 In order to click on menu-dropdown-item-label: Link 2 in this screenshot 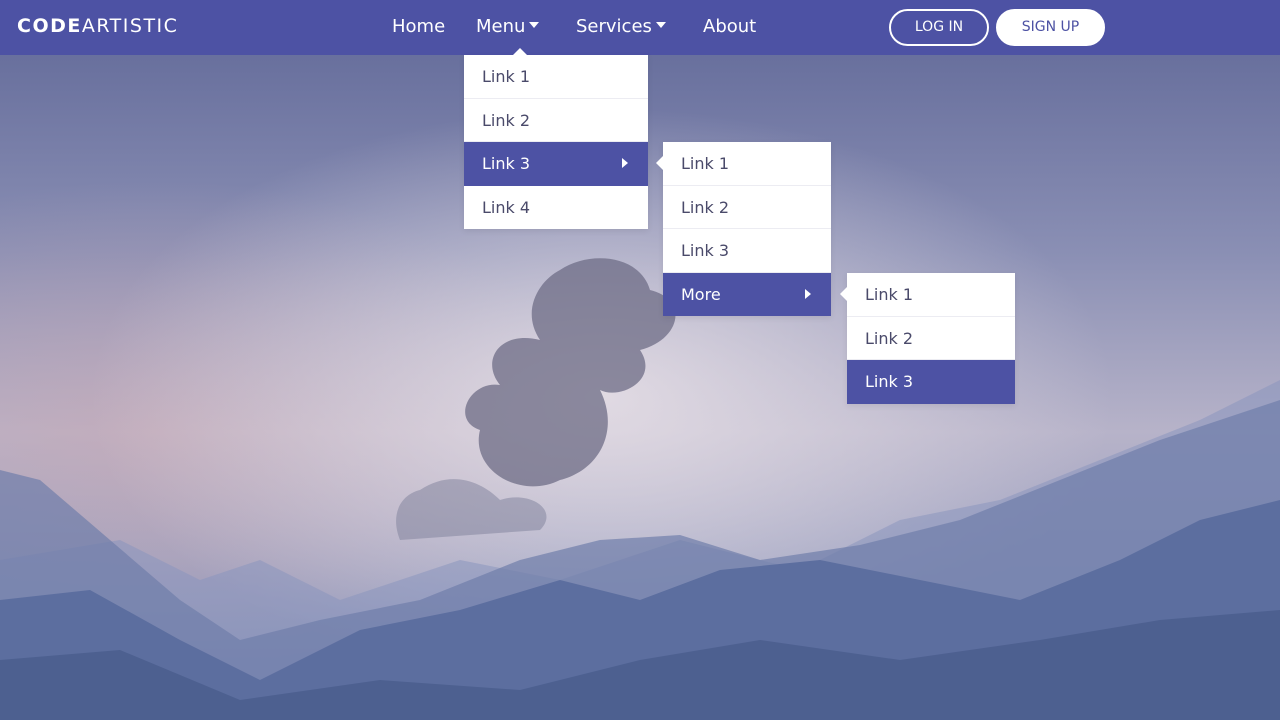, I will do `click(506, 120)`.